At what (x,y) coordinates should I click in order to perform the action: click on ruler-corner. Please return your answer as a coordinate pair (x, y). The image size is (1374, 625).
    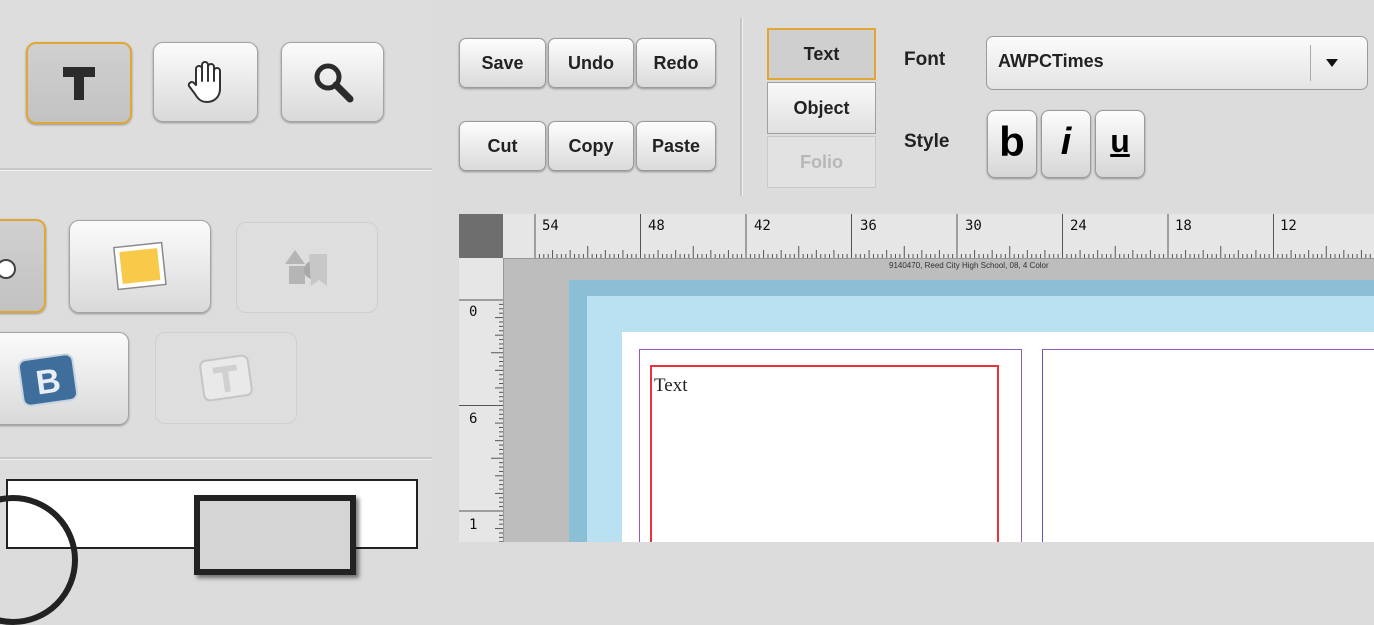
    Looking at the image, I should click on (481, 236).